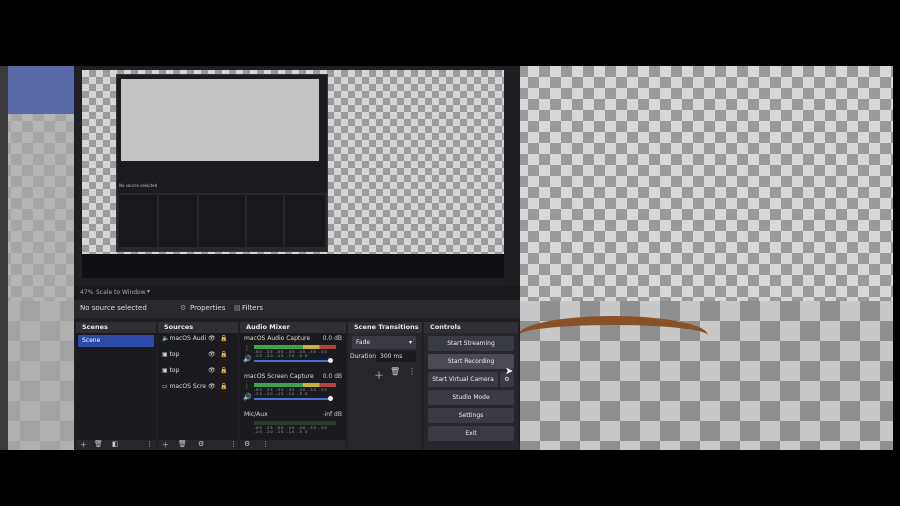 Image resolution: width=900 pixels, height=506 pixels. I want to click on cursor-icon: ➤, so click(509, 371).